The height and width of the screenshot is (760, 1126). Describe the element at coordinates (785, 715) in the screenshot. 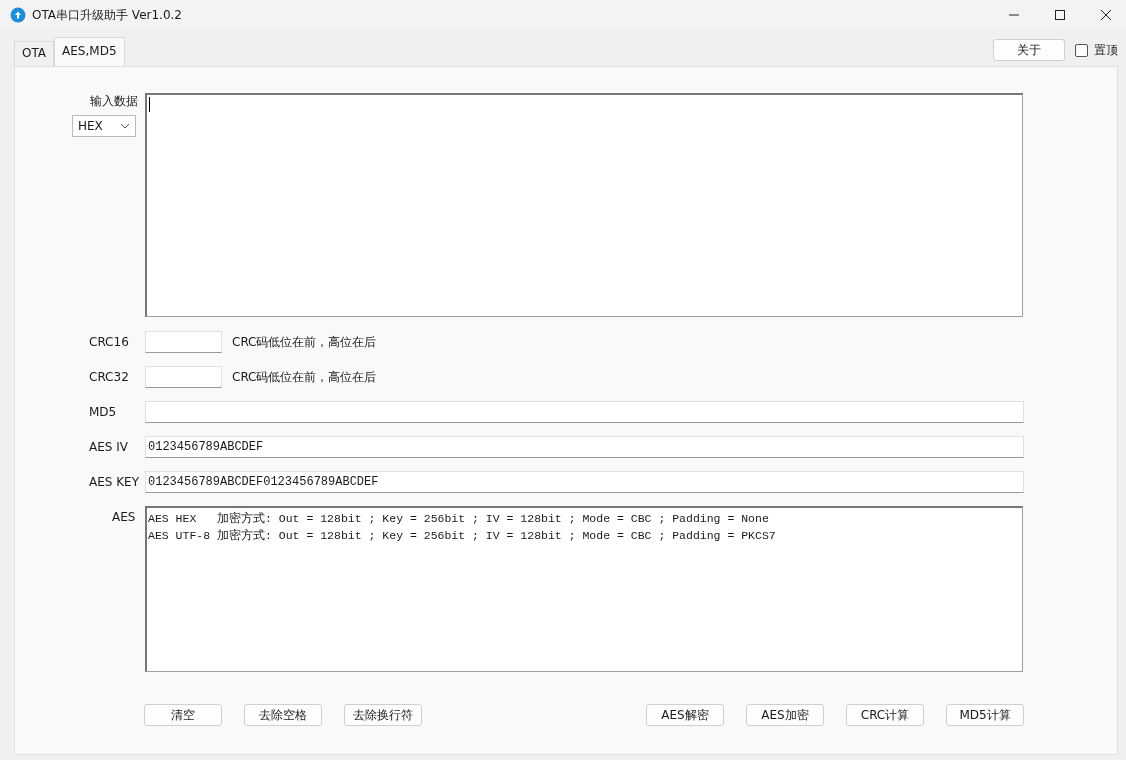

I see `action-button: AES加密` at that location.